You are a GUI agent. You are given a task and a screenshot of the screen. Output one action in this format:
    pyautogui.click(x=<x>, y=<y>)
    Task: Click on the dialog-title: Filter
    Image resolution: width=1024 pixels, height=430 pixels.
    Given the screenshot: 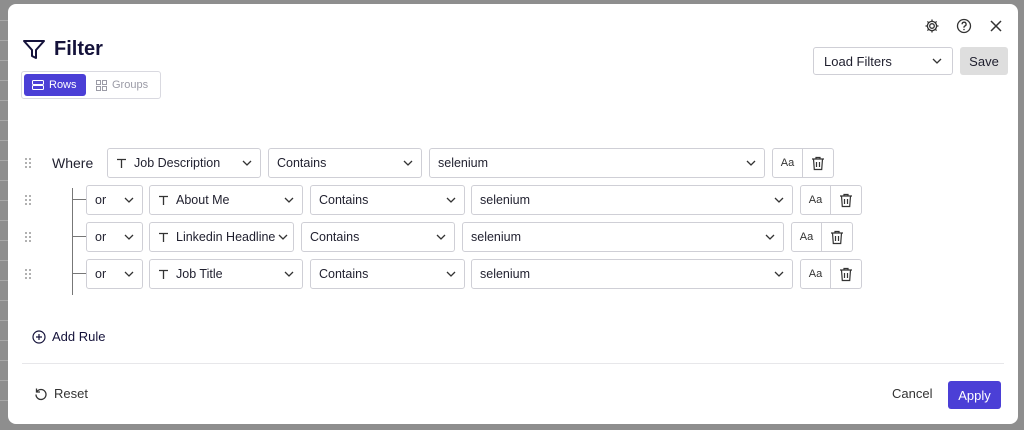 What is the action you would take?
    pyautogui.click(x=78, y=49)
    